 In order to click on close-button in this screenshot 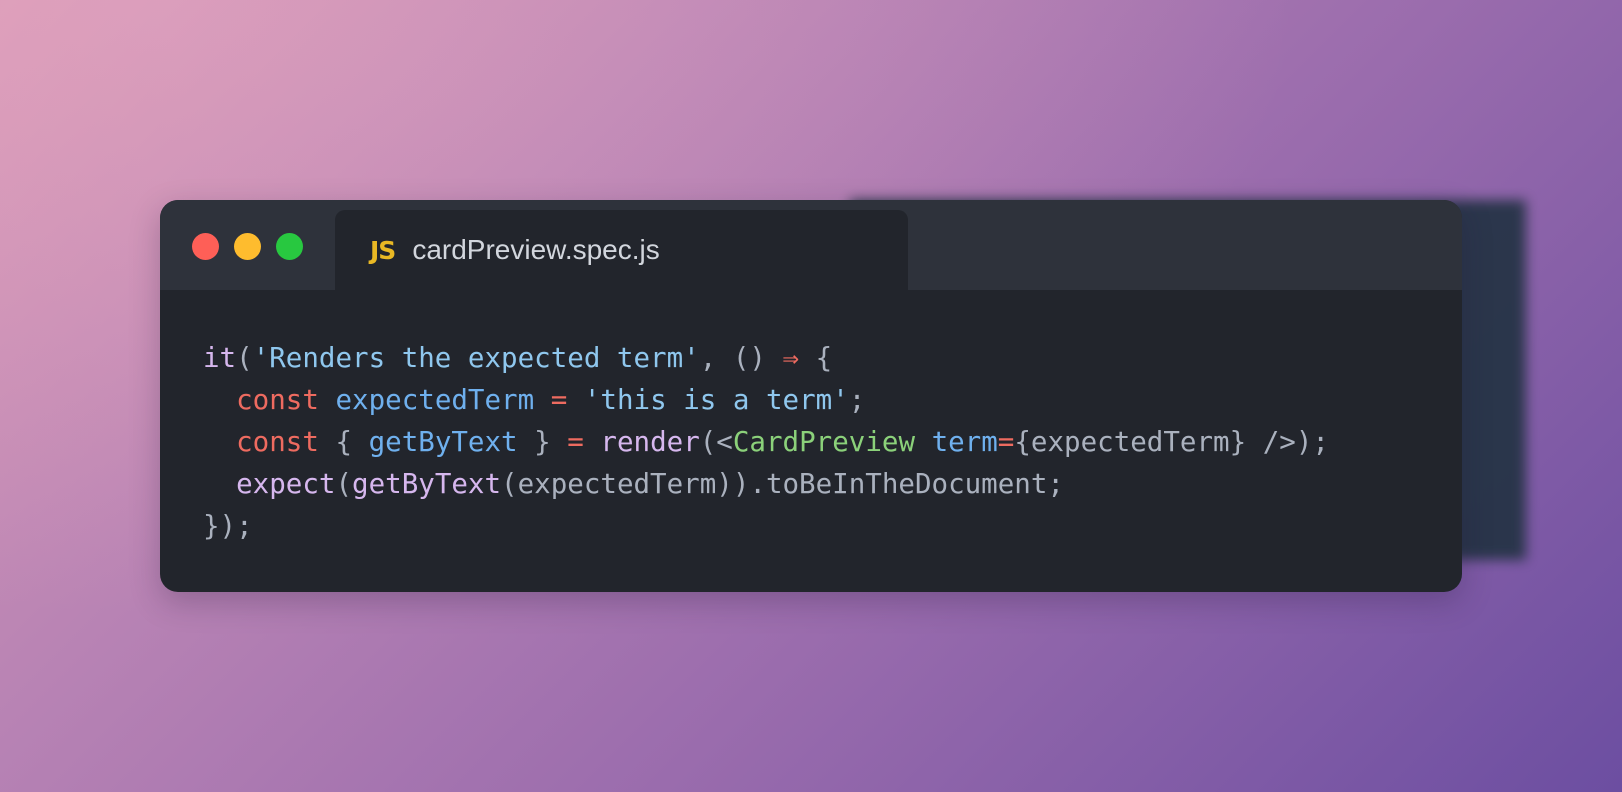, I will do `click(205, 246)`.